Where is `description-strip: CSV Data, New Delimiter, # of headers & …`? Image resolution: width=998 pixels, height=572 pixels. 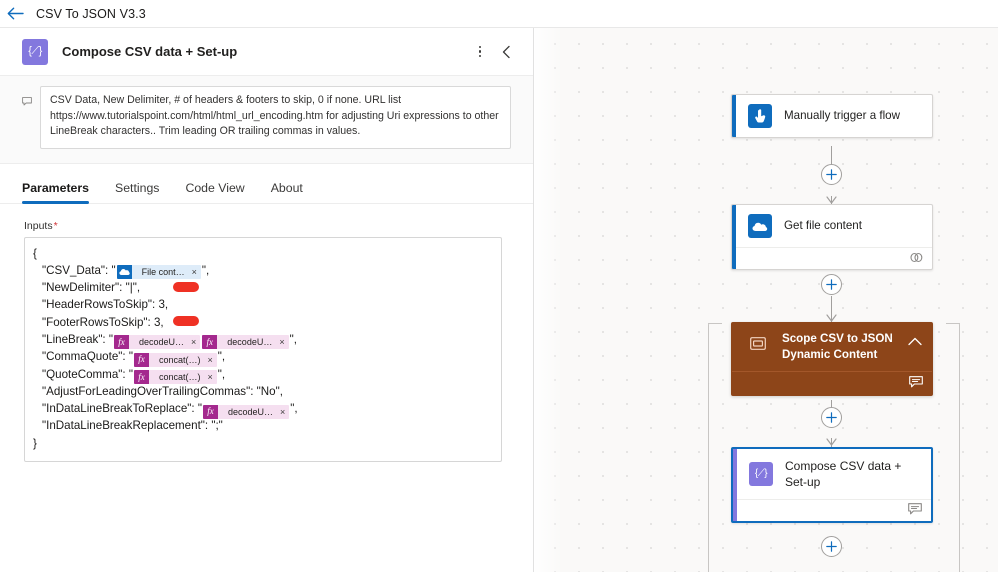
description-strip: CSV Data, New Delimiter, # of headers & … is located at coordinates (266, 120).